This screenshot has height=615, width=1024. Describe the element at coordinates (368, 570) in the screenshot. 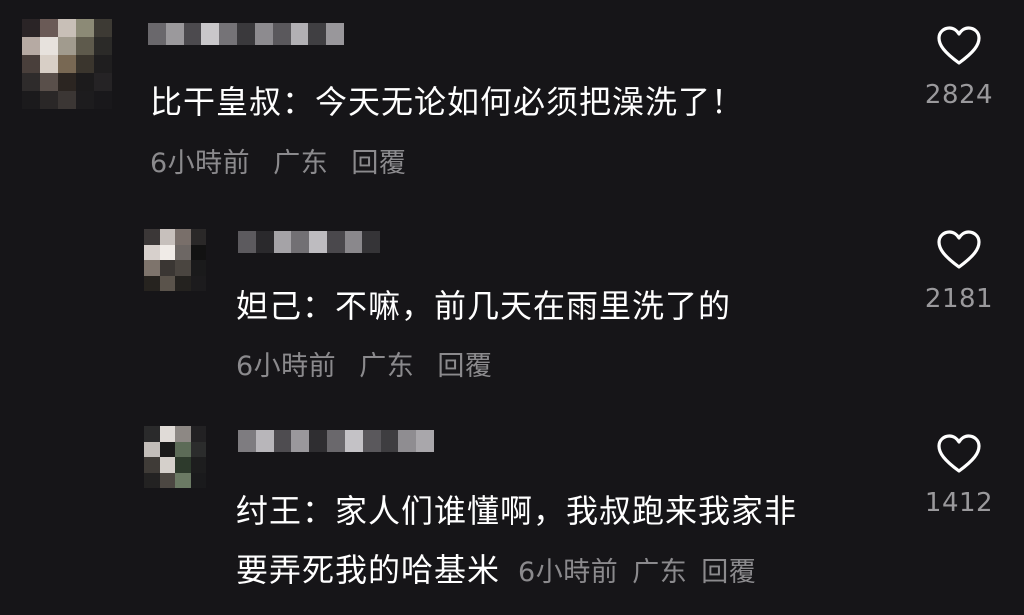

I see `comment-text-line2-content: 要弄死我的哈基米` at that location.